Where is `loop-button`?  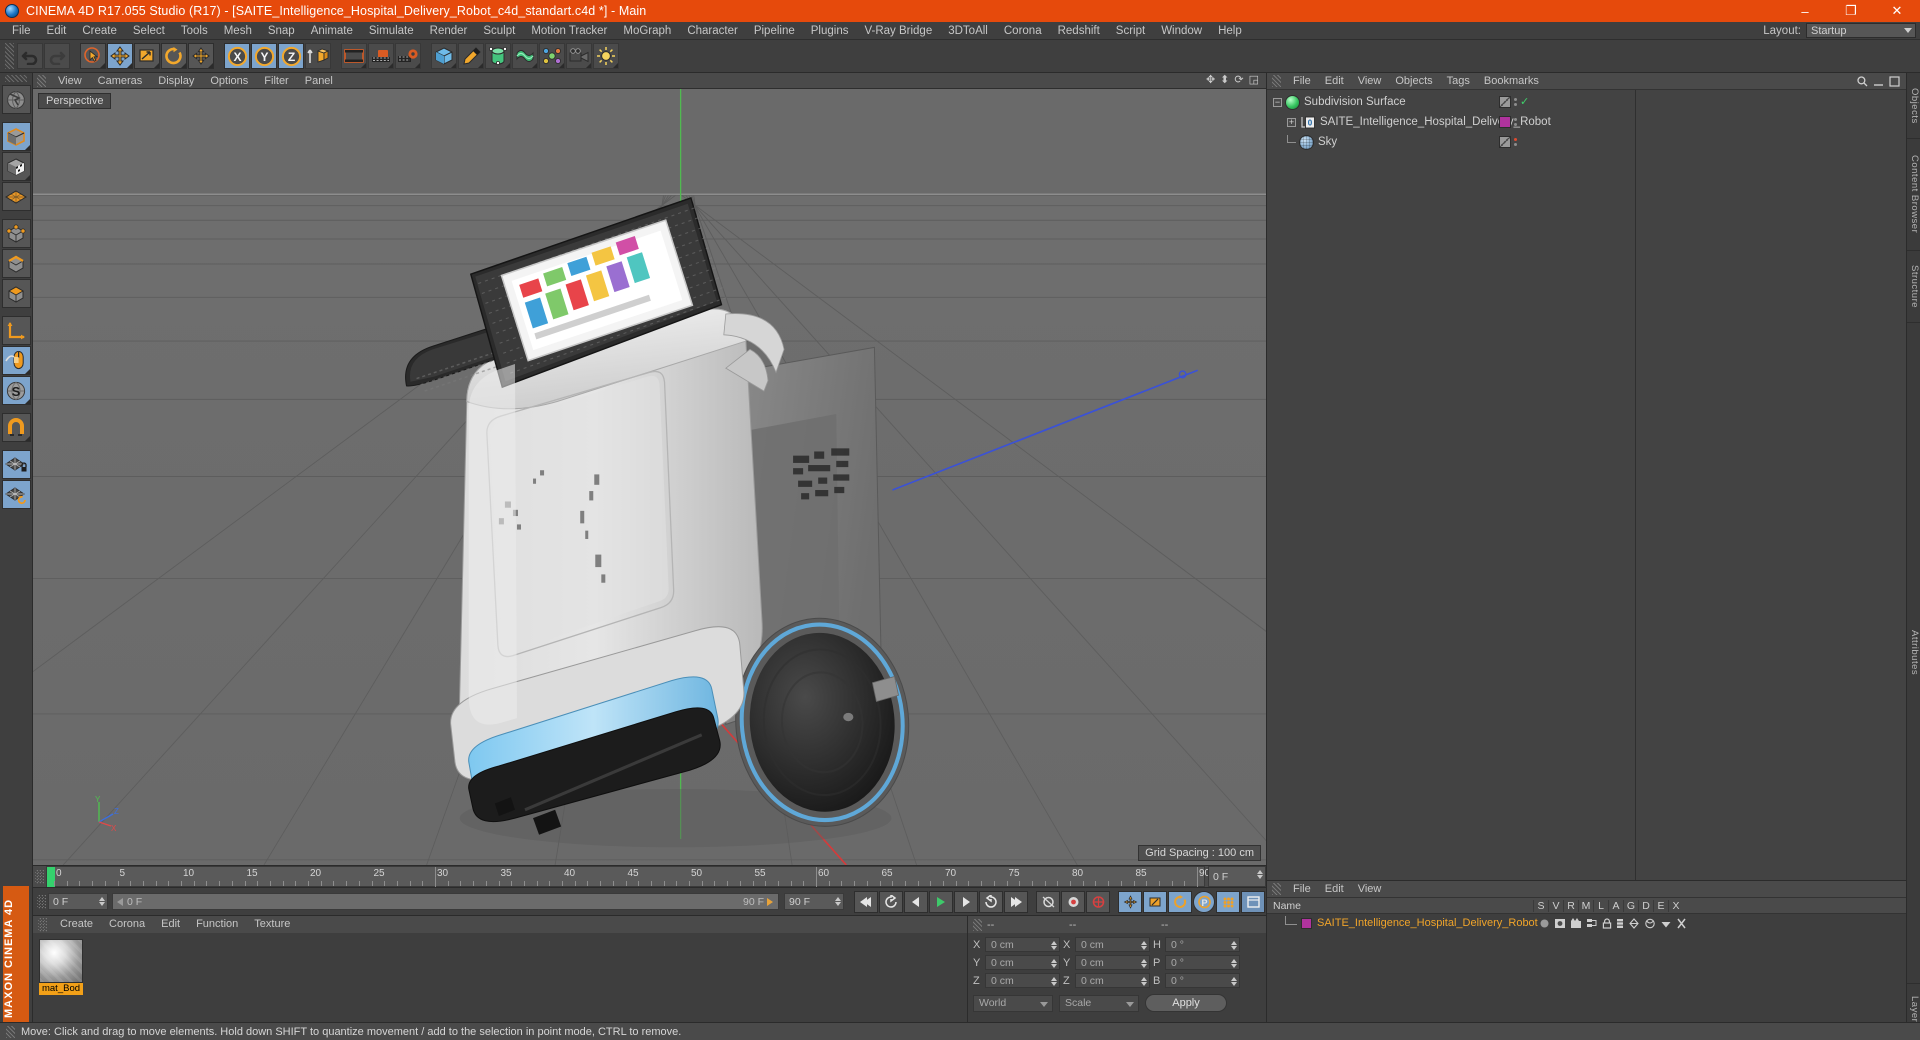 loop-button is located at coordinates (991, 901).